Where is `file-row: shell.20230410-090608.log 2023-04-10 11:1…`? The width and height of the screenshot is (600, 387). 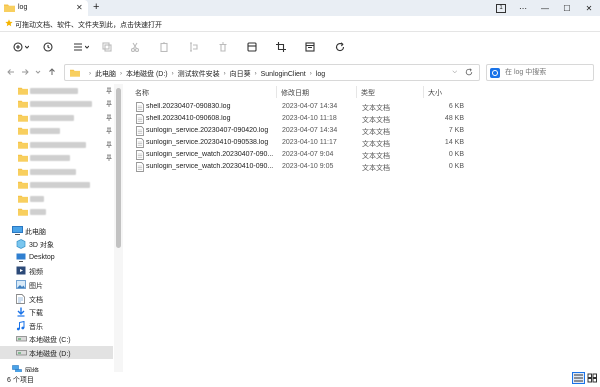
file-row: shell.20230410-090608.log 2023-04-10 11:1… is located at coordinates (301, 119).